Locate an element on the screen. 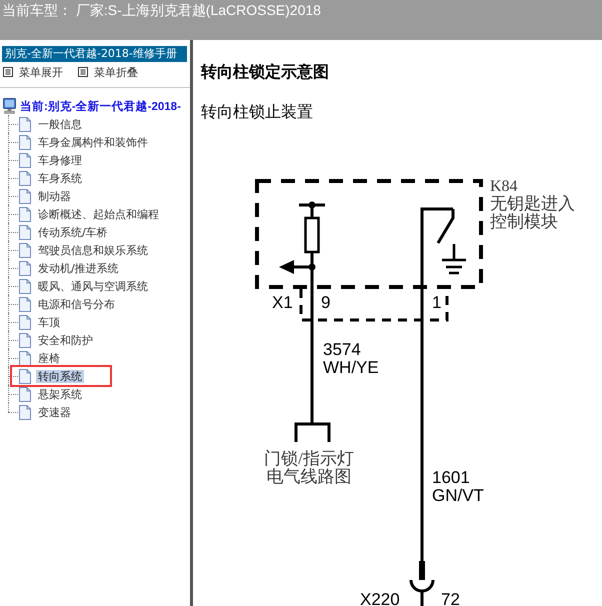 Image resolution: width=602 pixels, height=606 pixels. circuit-number-label: 1601 is located at coordinates (451, 477).